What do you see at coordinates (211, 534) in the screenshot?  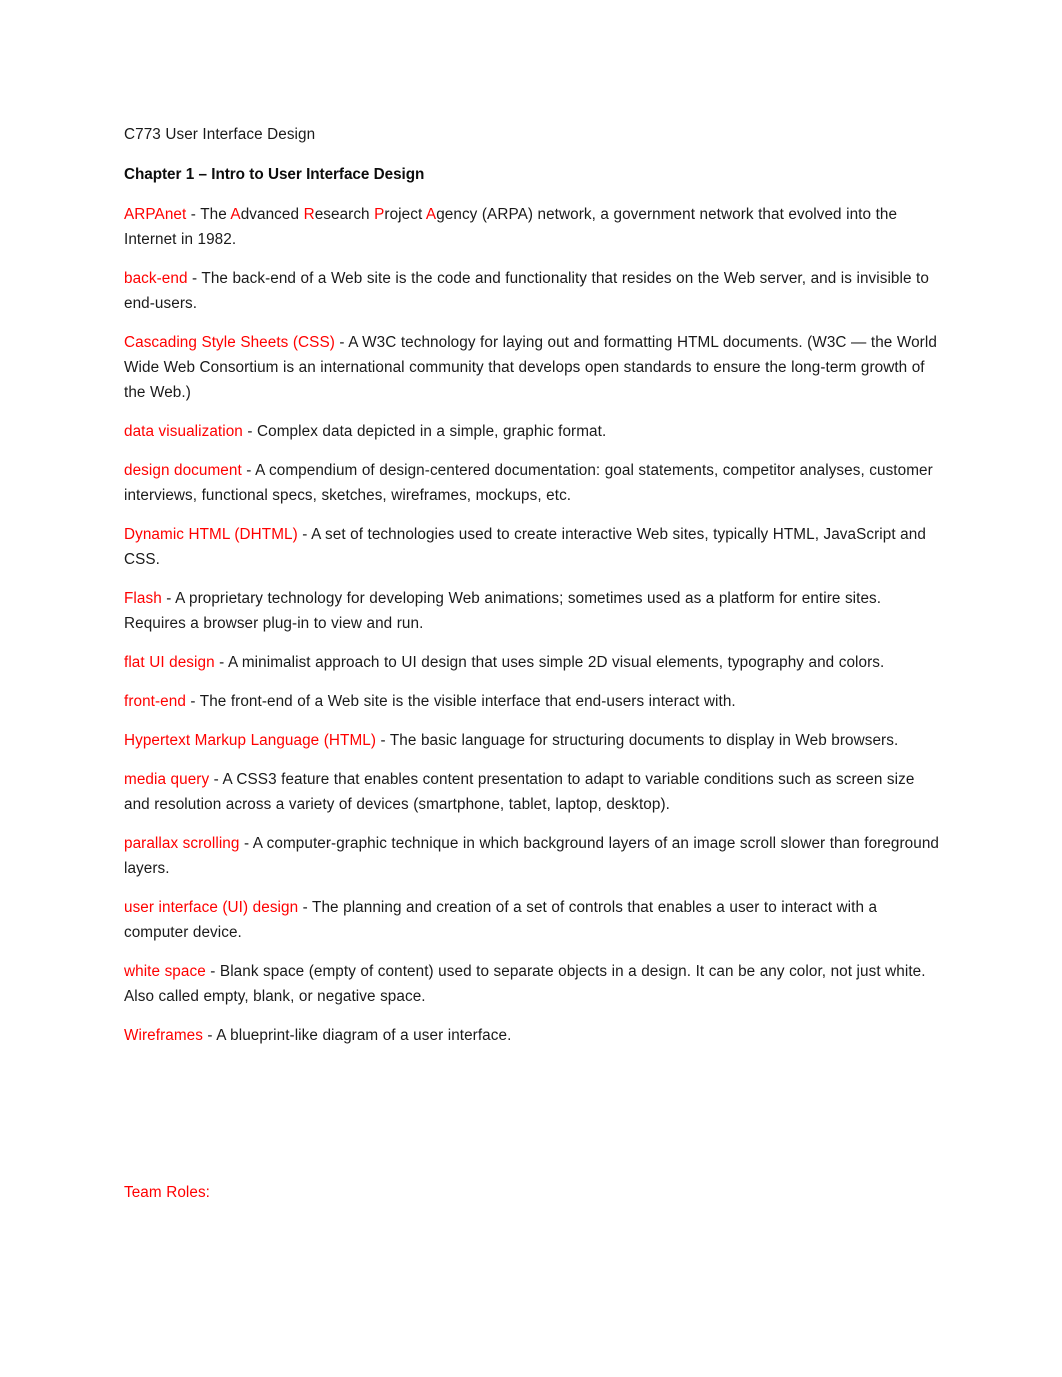 I see `glossary-term: Dynamic HTML (DHTML)` at bounding box center [211, 534].